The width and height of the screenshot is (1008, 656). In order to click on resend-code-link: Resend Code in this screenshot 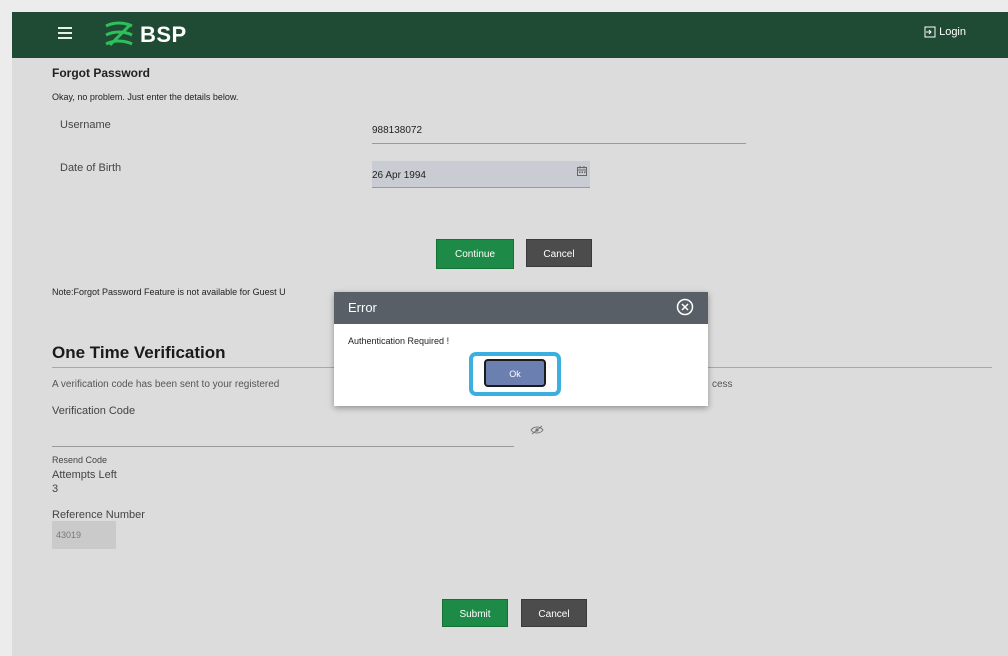, I will do `click(79, 460)`.